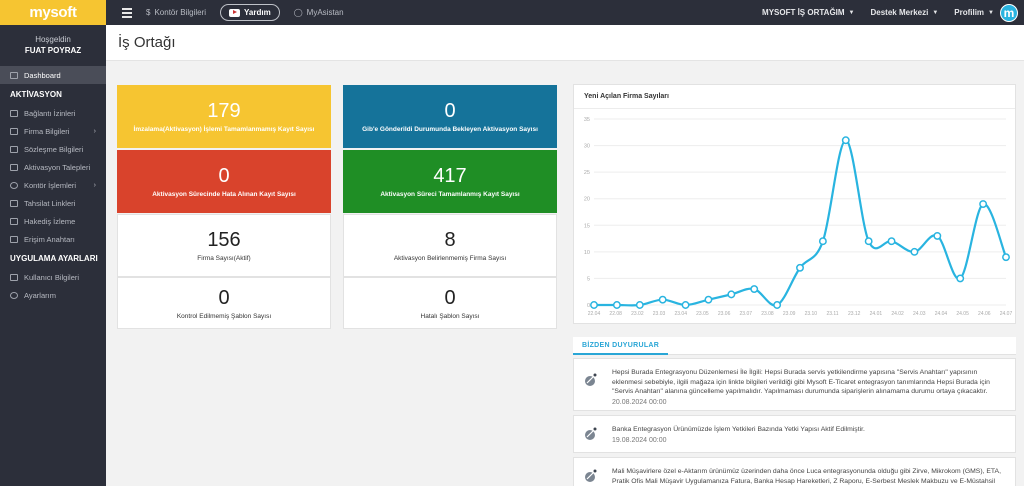 Image resolution: width=1024 pixels, height=486 pixels. Describe the element at coordinates (250, 12) in the screenshot. I see `help-button: Yardım` at that location.